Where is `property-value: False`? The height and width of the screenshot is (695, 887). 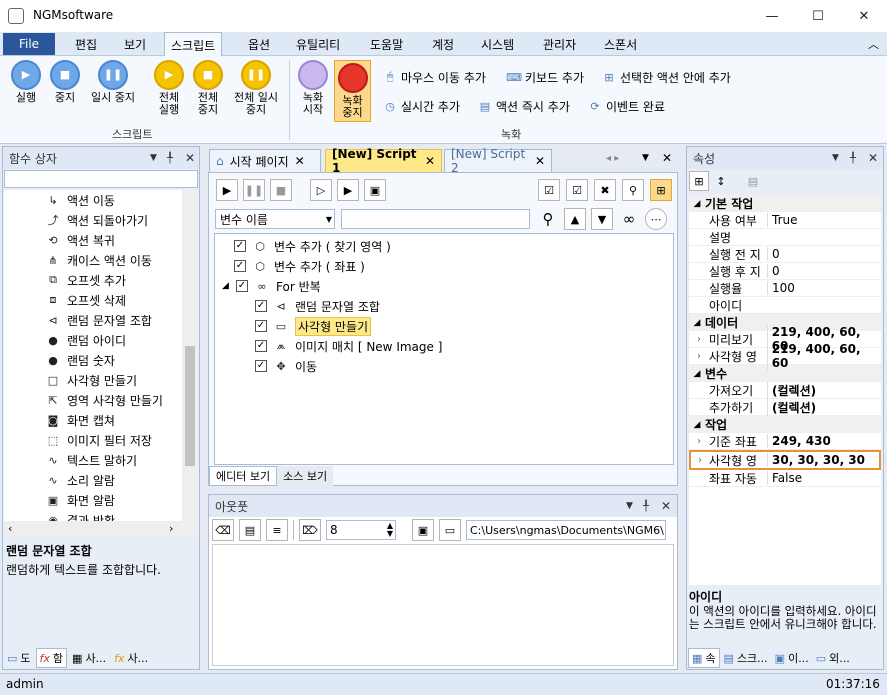
property-value: False is located at coordinates (784, 478).